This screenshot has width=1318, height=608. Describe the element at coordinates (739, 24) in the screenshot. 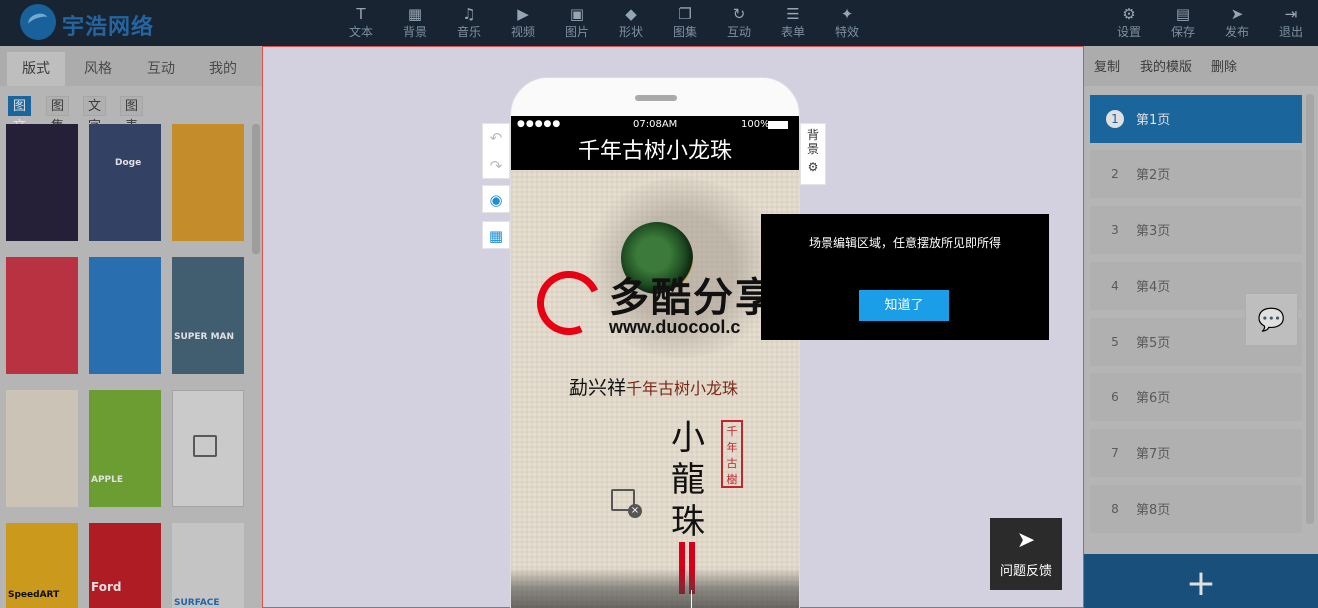

I see `tool-interaction-button: ↻ 互动` at that location.